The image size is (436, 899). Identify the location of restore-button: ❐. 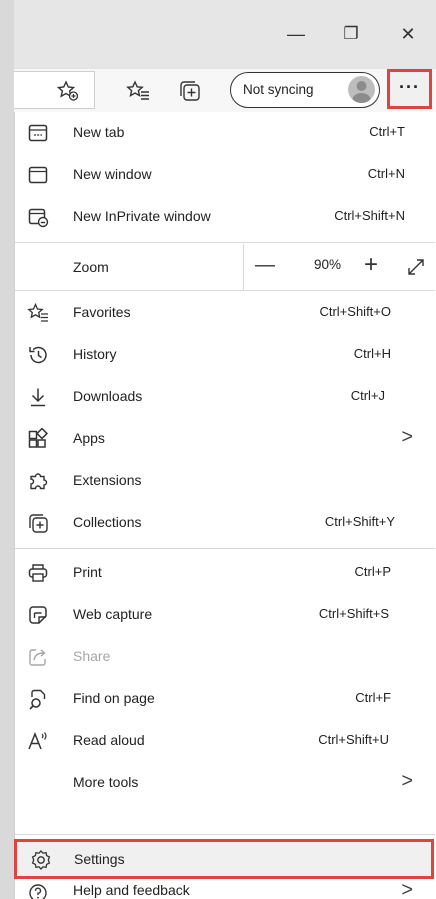
(351, 34).